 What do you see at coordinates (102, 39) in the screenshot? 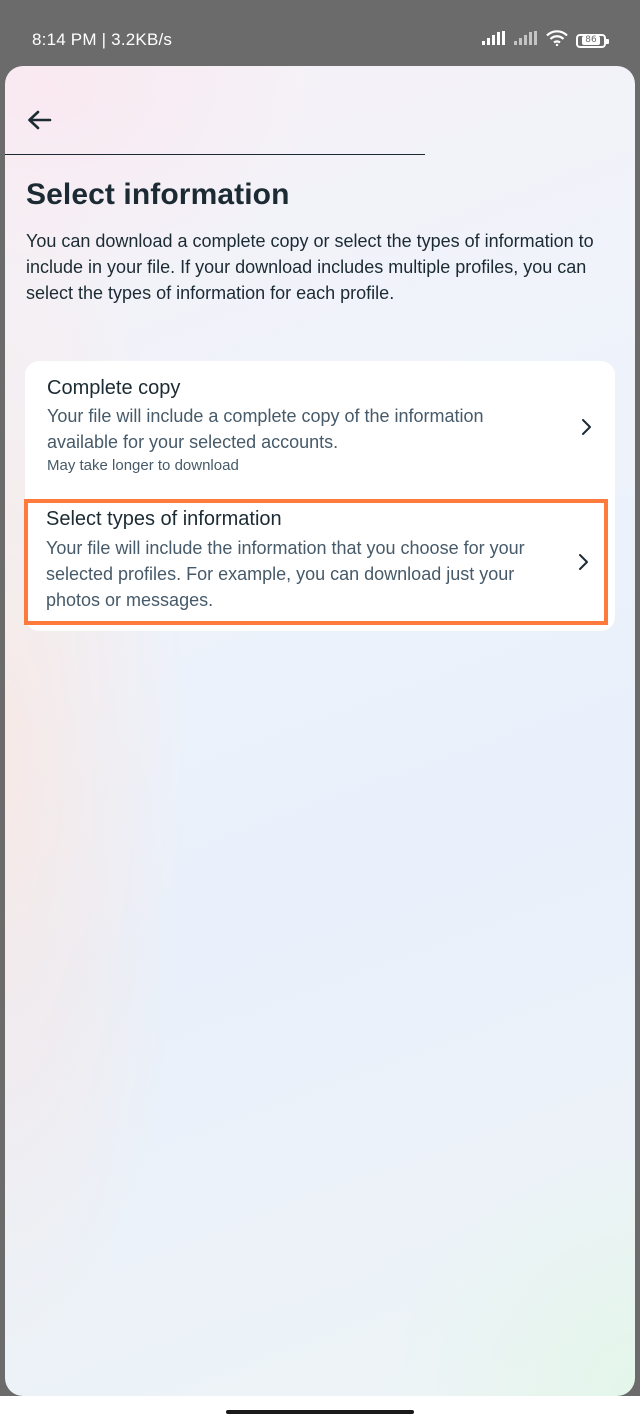
I see `status-time: 8:14 PM | 3.2KB/s` at bounding box center [102, 39].